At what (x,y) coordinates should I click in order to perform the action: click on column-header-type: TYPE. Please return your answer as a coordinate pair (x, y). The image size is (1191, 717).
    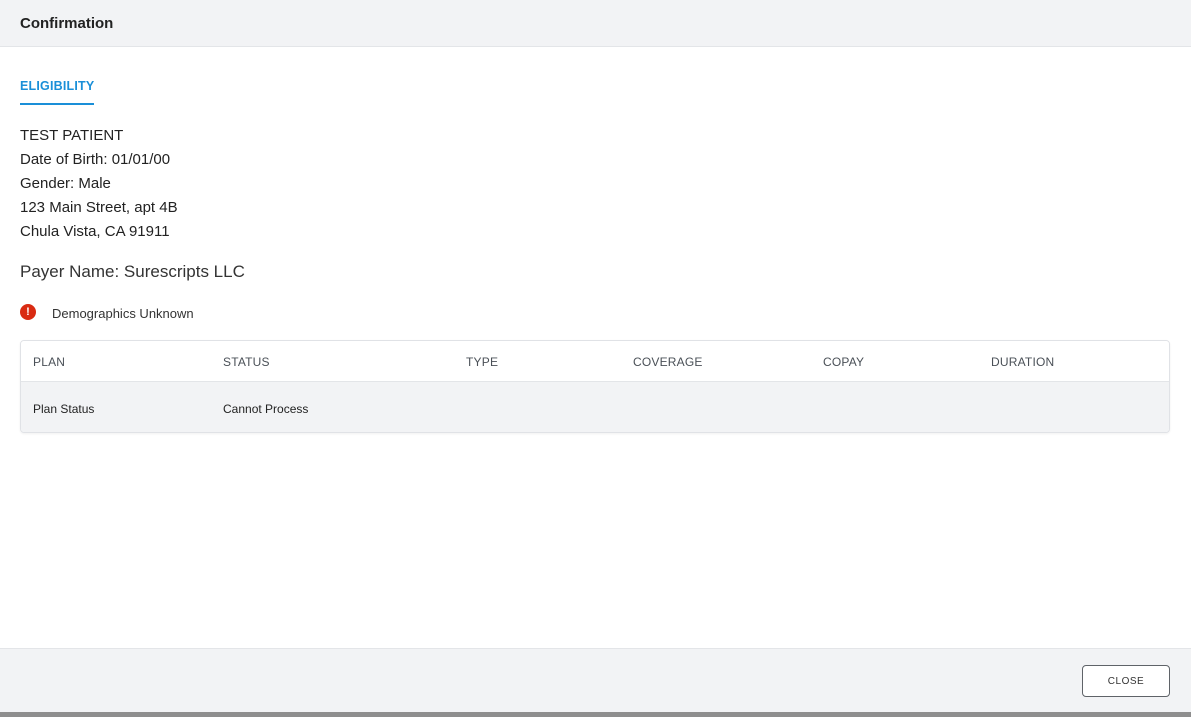
    Looking at the image, I should click on (482, 362).